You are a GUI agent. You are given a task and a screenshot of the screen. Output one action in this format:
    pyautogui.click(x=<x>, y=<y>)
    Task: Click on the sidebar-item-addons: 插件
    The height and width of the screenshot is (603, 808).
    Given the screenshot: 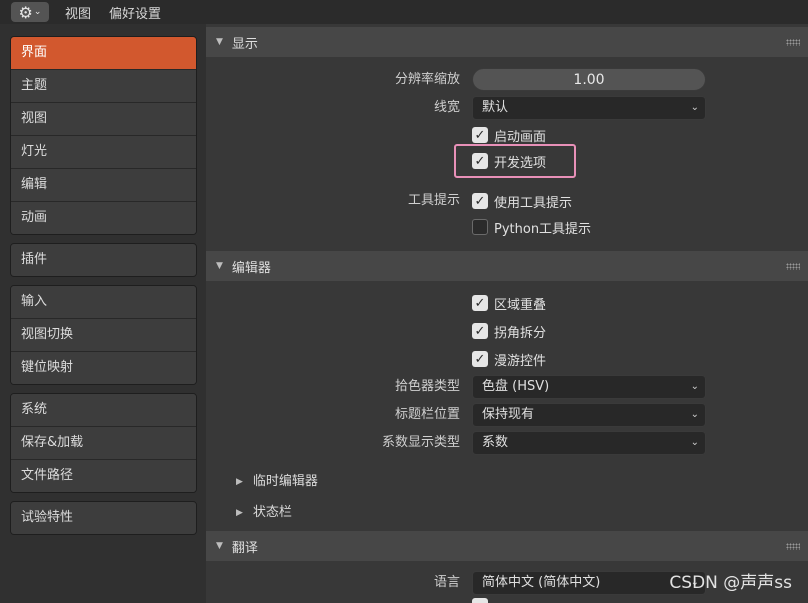 What is the action you would take?
    pyautogui.click(x=103, y=260)
    